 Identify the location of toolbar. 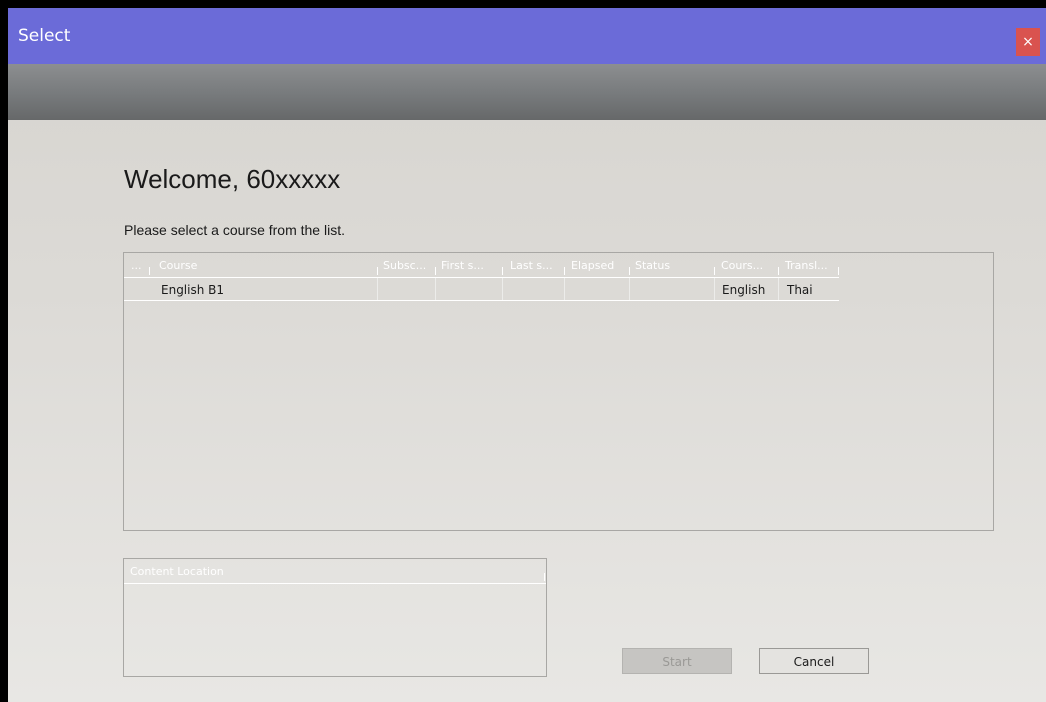
(527, 92).